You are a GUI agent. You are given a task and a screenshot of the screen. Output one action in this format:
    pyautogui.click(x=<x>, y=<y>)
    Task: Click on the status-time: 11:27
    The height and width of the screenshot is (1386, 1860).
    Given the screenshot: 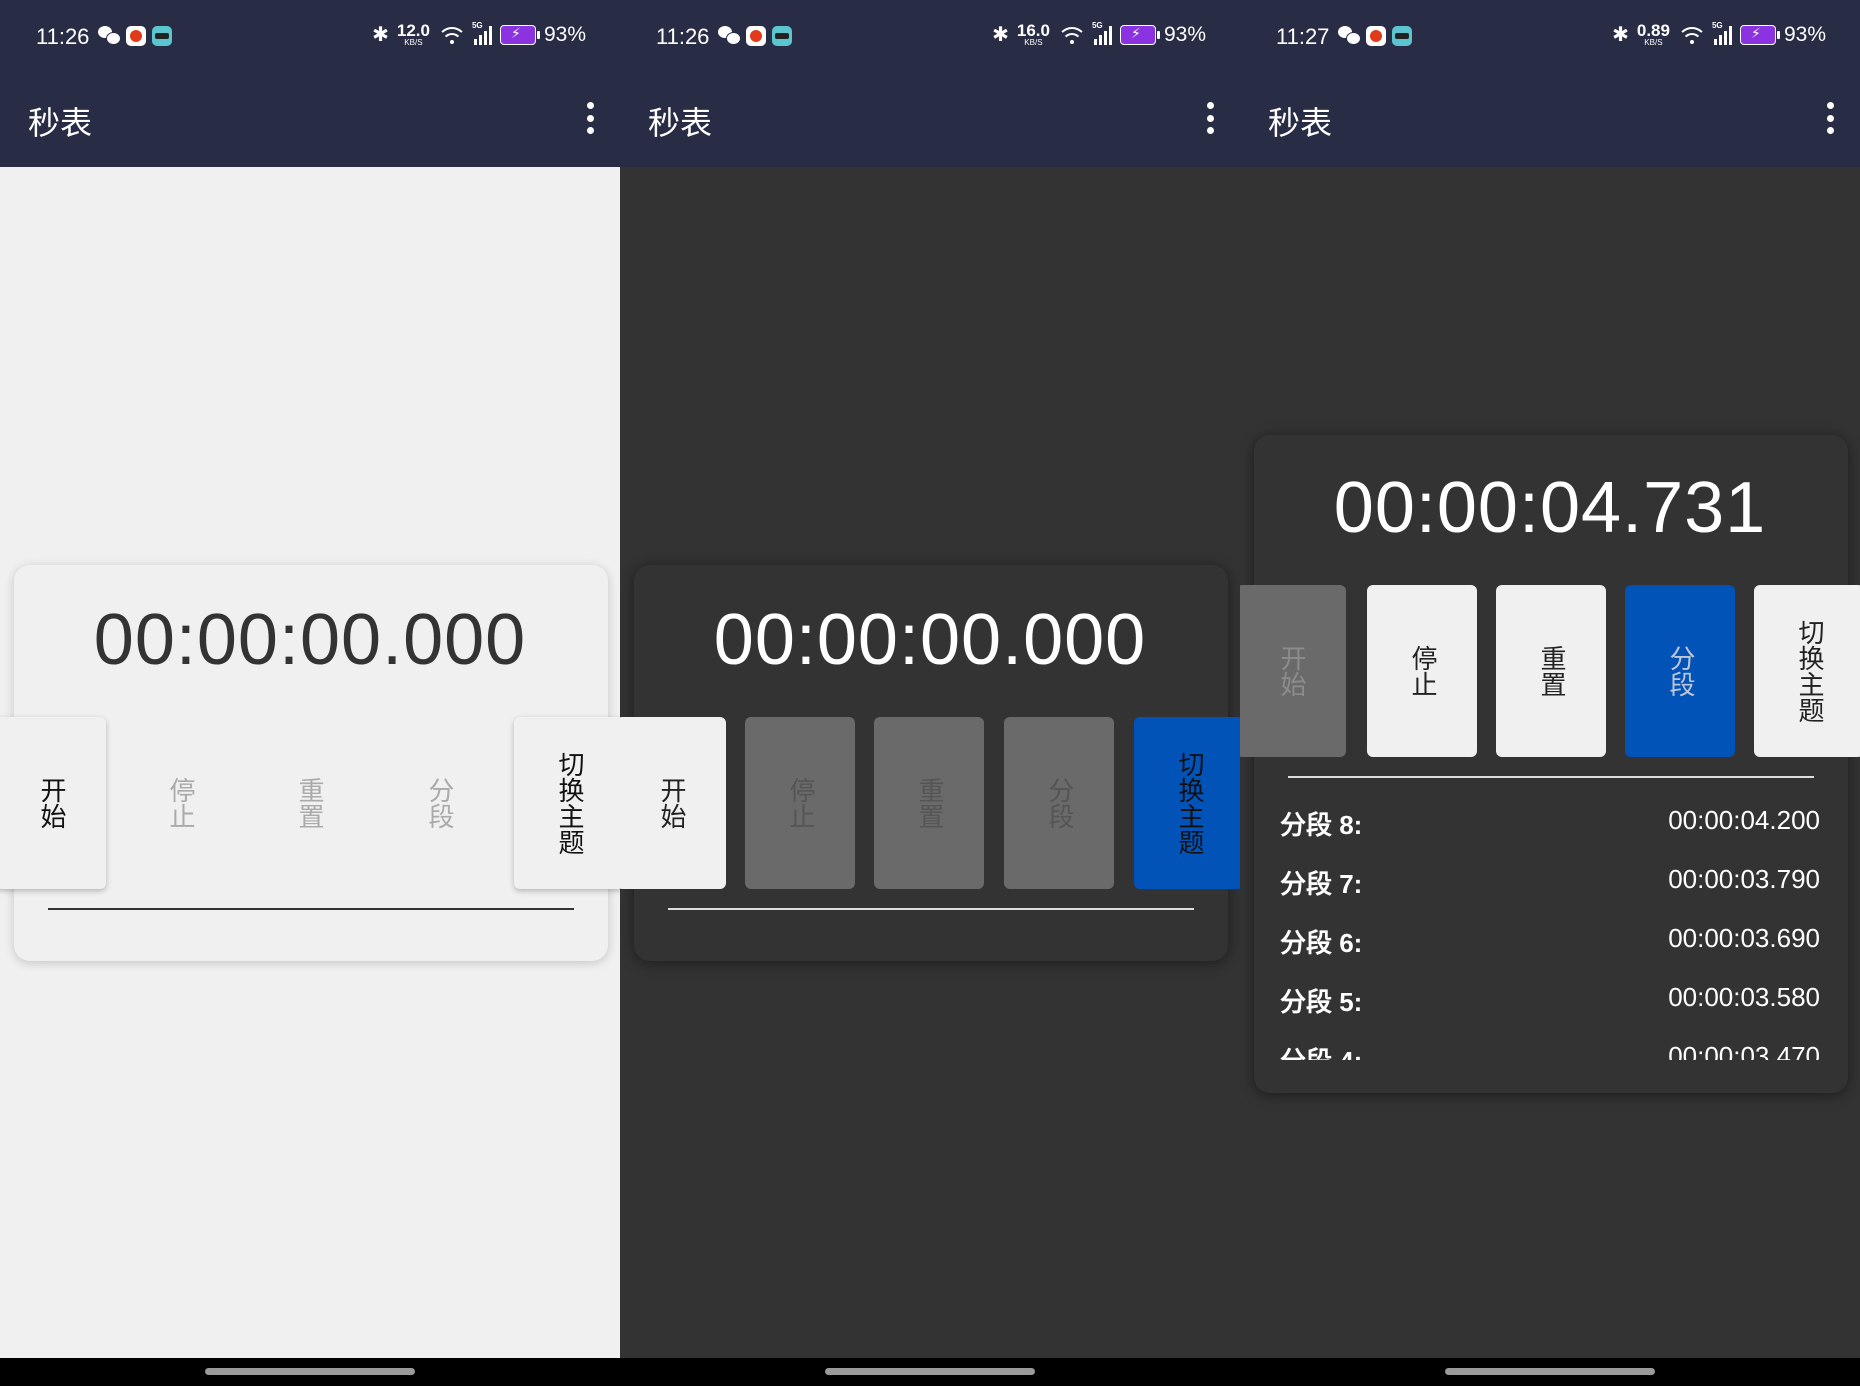 What is the action you would take?
    pyautogui.click(x=1303, y=36)
    